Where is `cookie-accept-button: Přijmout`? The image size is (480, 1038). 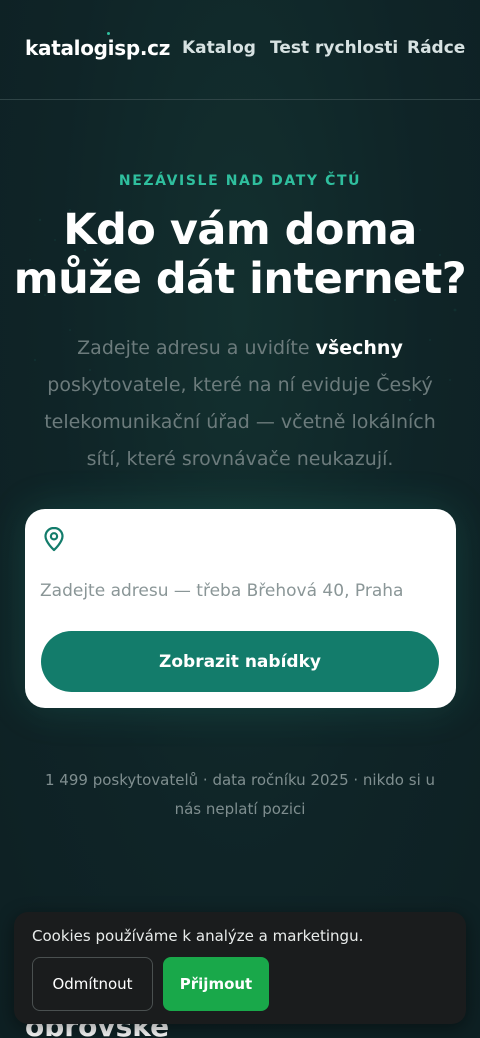 cookie-accept-button: Přijmout is located at coordinates (216, 984).